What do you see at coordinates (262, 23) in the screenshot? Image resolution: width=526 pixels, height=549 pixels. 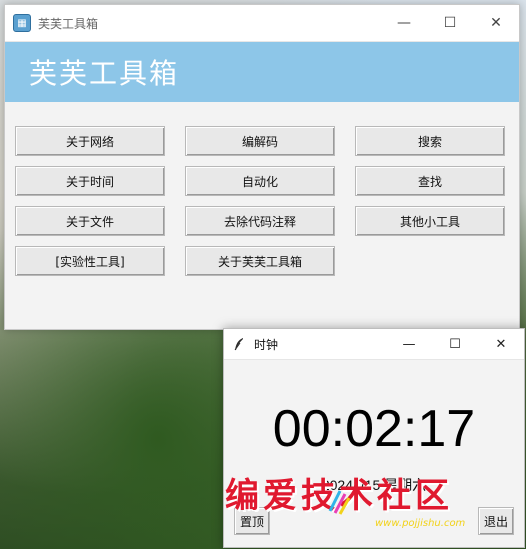 I see `main-titlebar: ▦ 芙芙工具箱 — ☐ ✕` at bounding box center [262, 23].